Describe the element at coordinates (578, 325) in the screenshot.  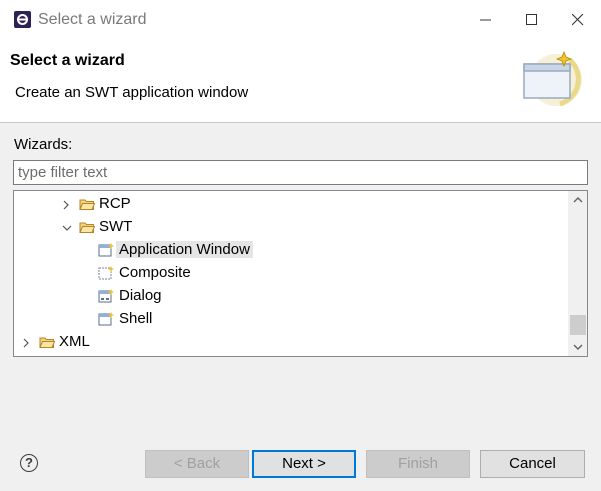
I see `scroll-thumb` at that location.